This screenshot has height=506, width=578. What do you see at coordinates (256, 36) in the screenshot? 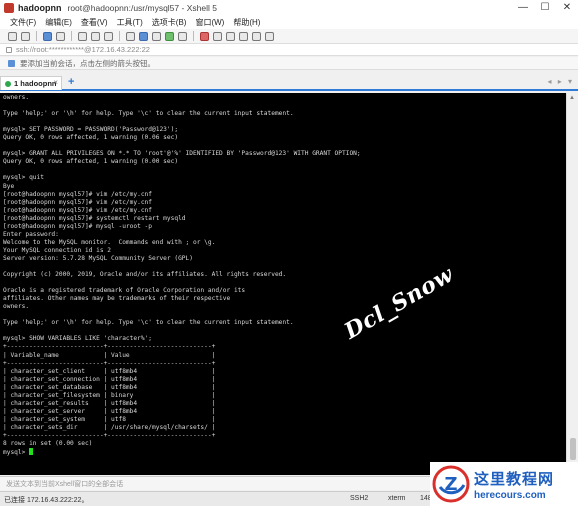
I see `fullscreen-icon` at bounding box center [256, 36].